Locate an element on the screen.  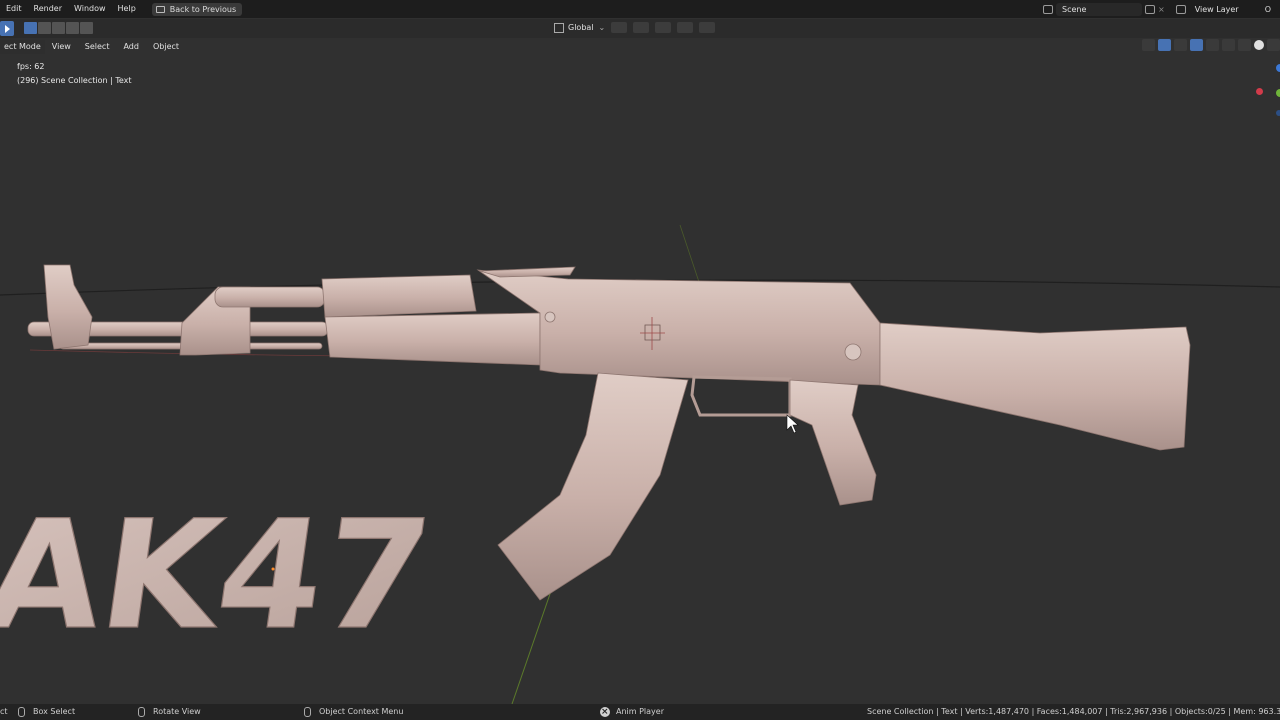
viewport-menu-add: Add is located at coordinates (131, 46).